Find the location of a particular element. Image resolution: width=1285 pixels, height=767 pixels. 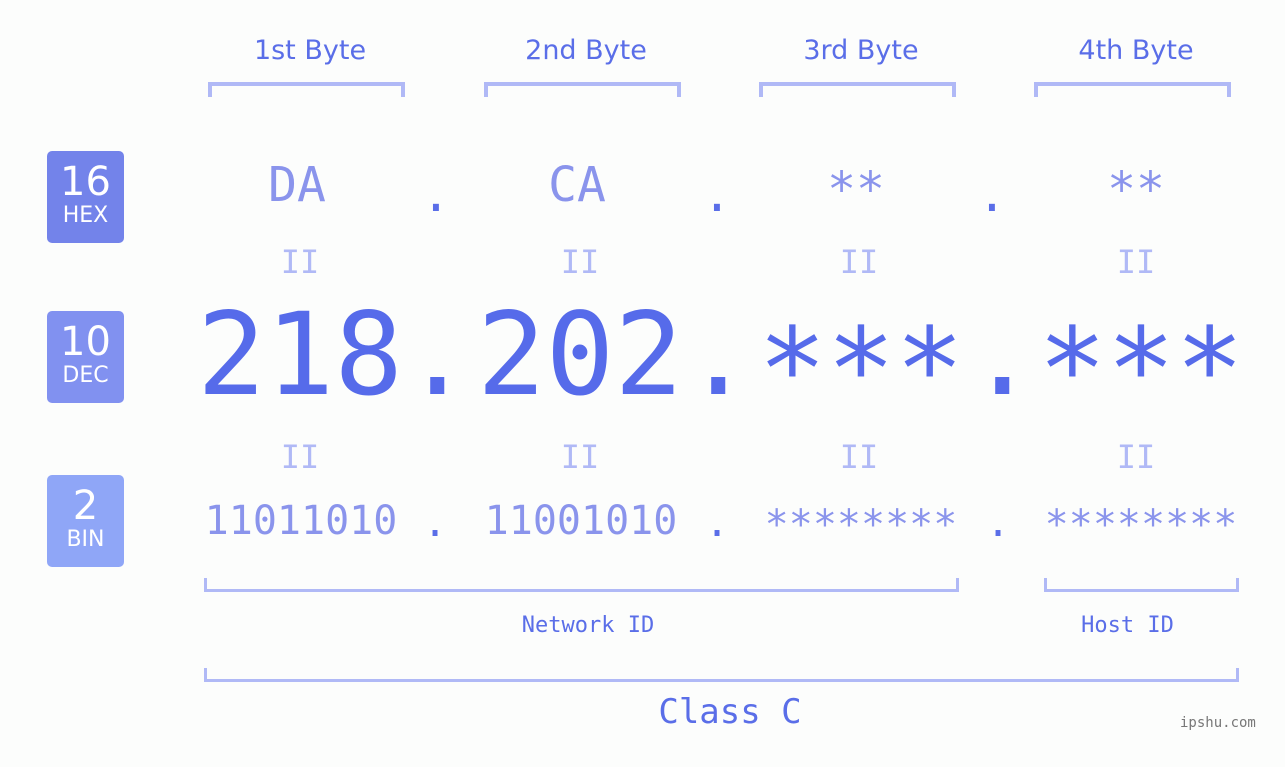

bin-byte-3: ******** is located at coordinates (861, 525).